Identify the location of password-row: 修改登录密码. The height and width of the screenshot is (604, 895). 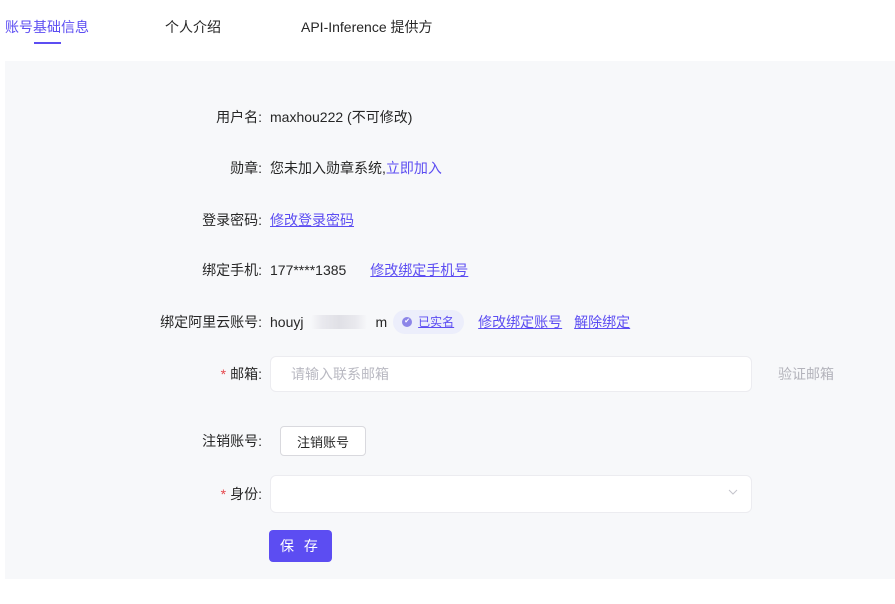
(312, 220).